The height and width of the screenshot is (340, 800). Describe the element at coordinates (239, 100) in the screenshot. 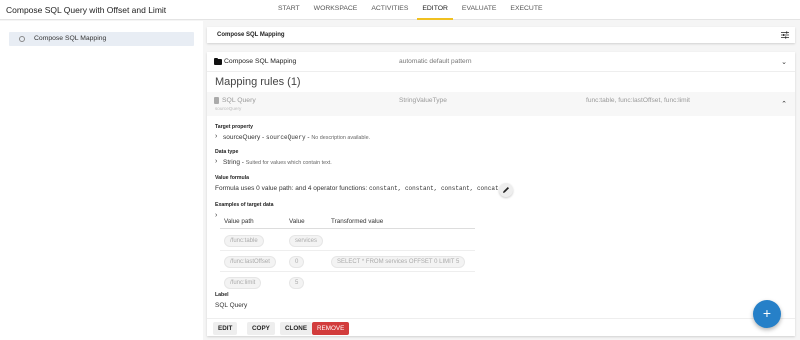

I see `rule-name: SQL Query` at that location.